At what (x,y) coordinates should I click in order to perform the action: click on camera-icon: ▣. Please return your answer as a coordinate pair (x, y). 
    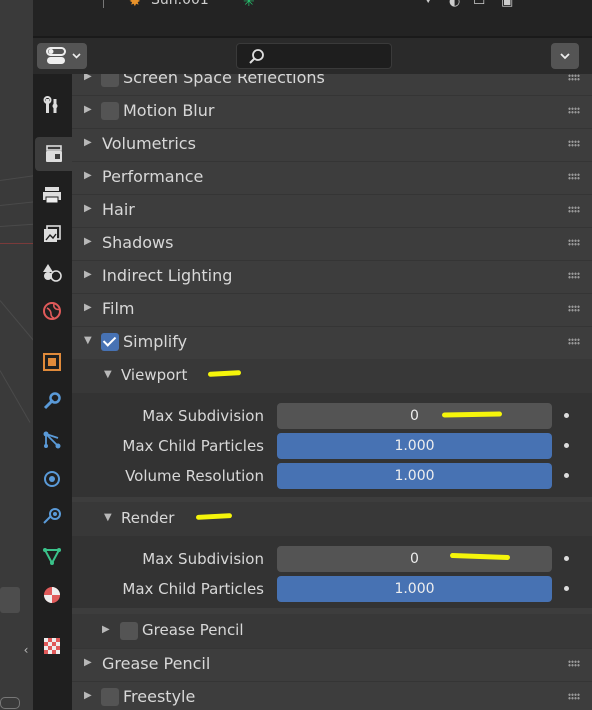
    Looking at the image, I should click on (507, 4).